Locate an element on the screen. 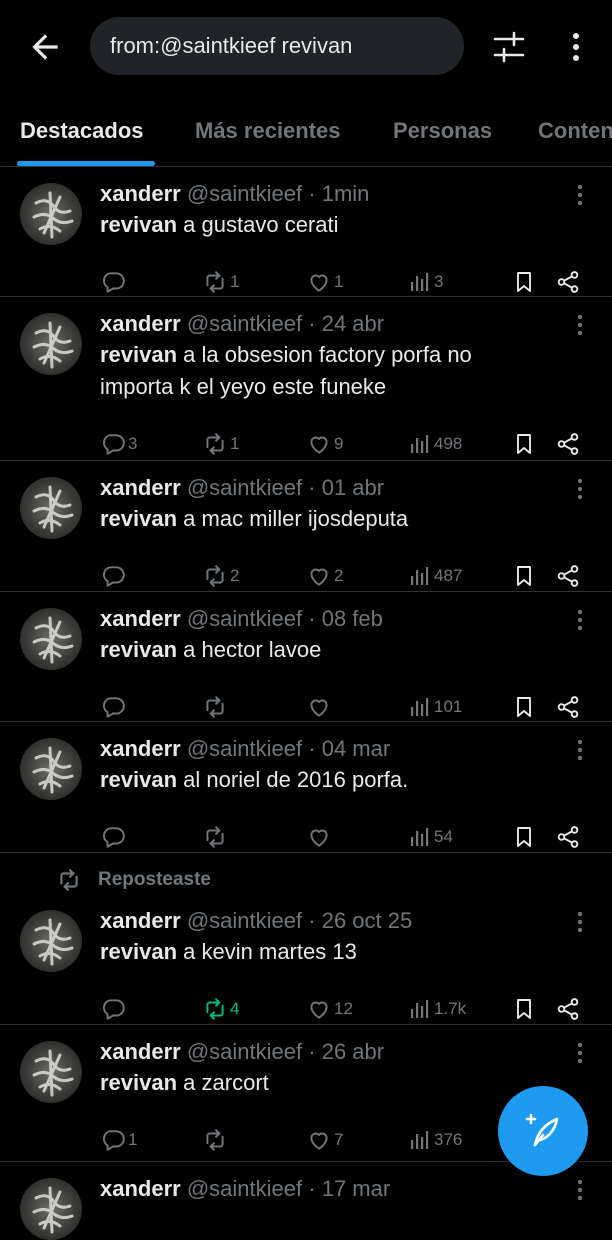 This screenshot has width=612, height=1240. filter-sliders-icon is located at coordinates (509, 47).